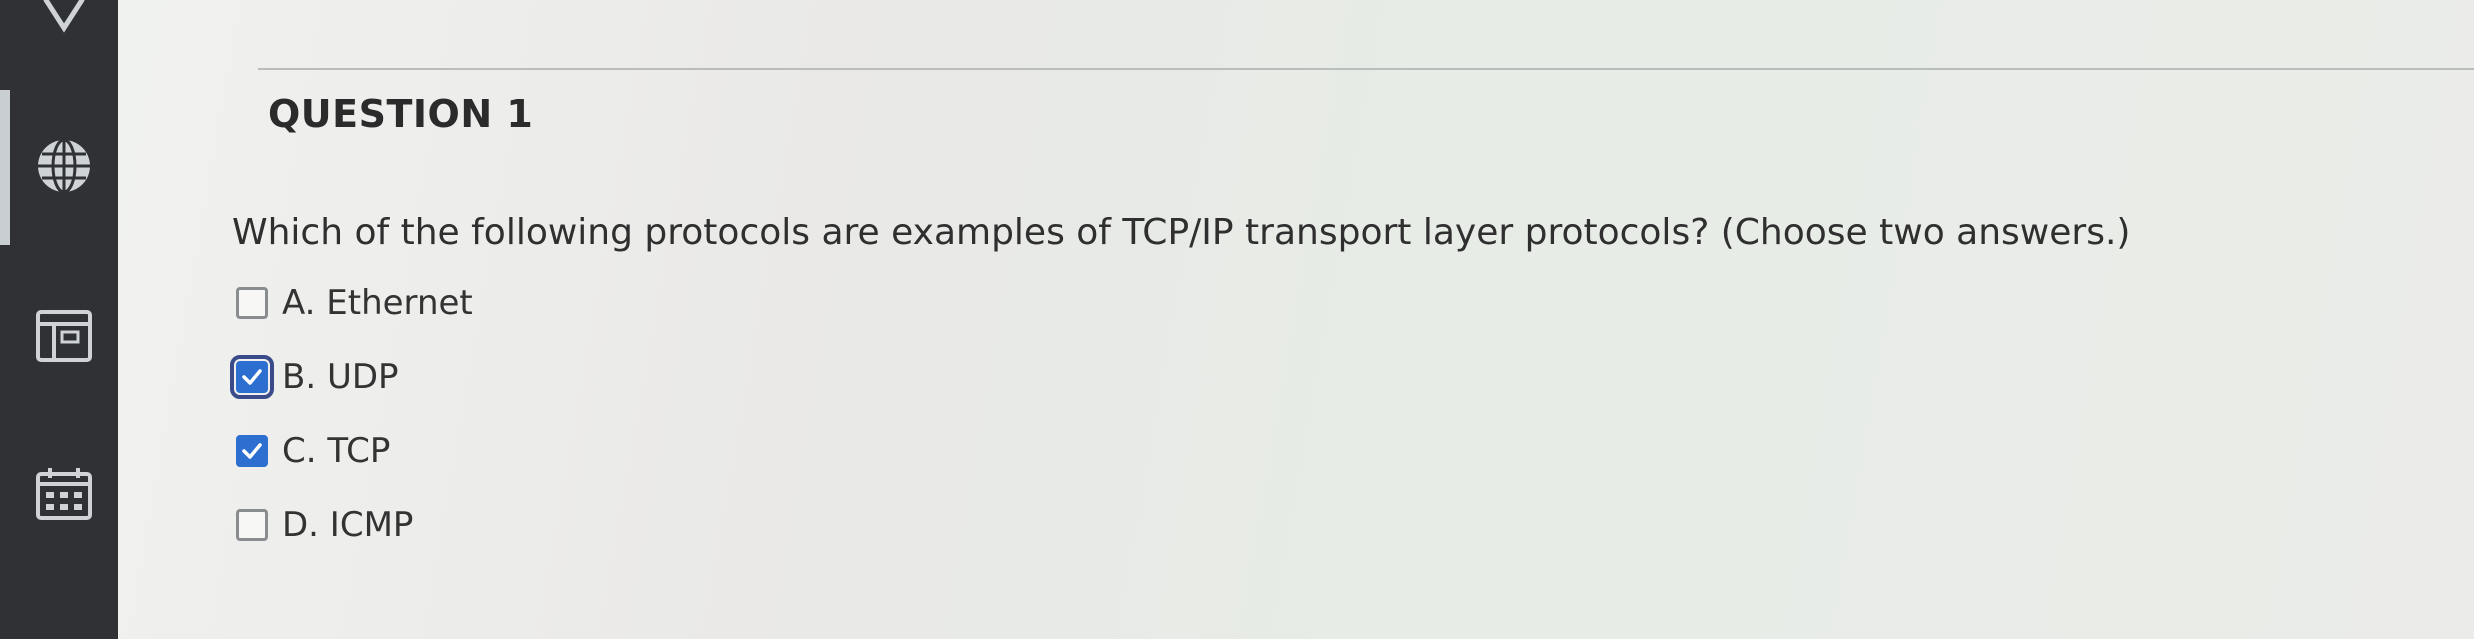 The image size is (2474, 639). I want to click on option-d: D. ICMP, so click(354, 525).